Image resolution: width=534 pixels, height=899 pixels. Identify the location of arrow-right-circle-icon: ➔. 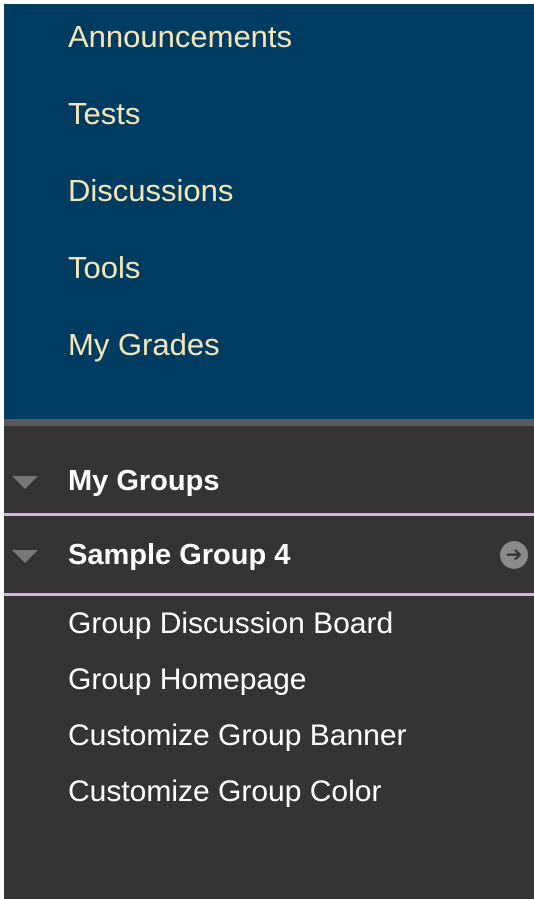
(514, 555).